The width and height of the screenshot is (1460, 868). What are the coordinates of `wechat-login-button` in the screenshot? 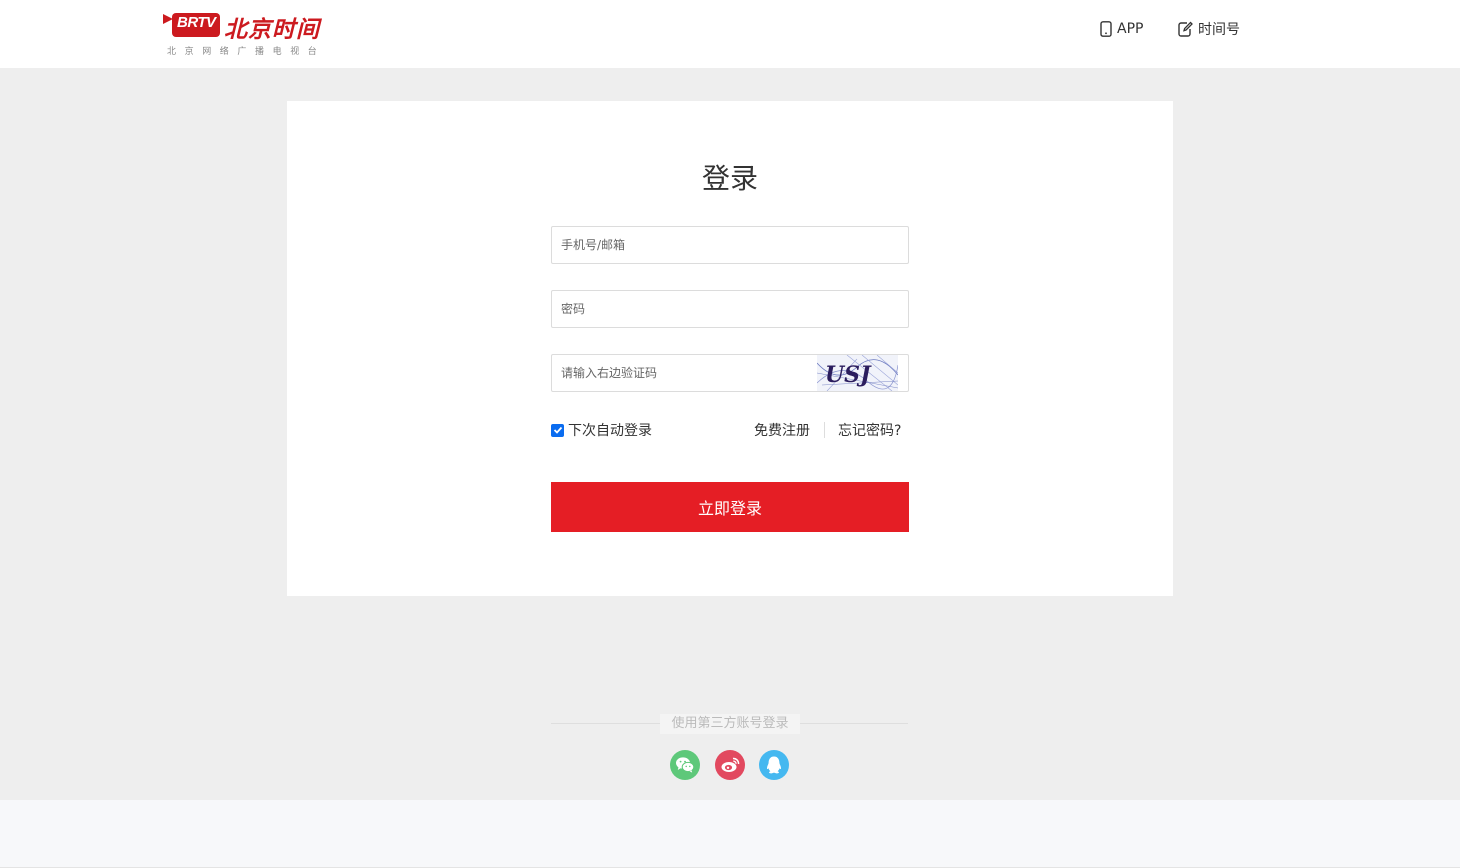 It's located at (685, 765).